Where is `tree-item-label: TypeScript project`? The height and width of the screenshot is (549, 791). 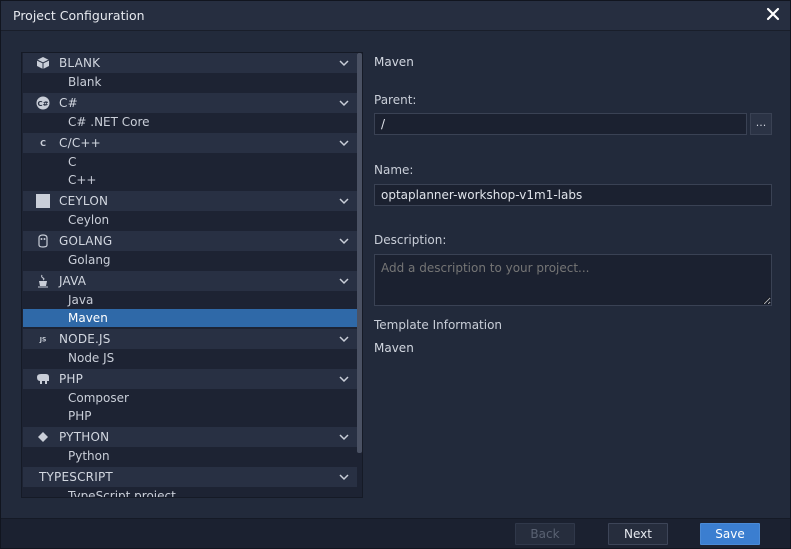 tree-item-label: TypeScript project is located at coordinates (122, 493).